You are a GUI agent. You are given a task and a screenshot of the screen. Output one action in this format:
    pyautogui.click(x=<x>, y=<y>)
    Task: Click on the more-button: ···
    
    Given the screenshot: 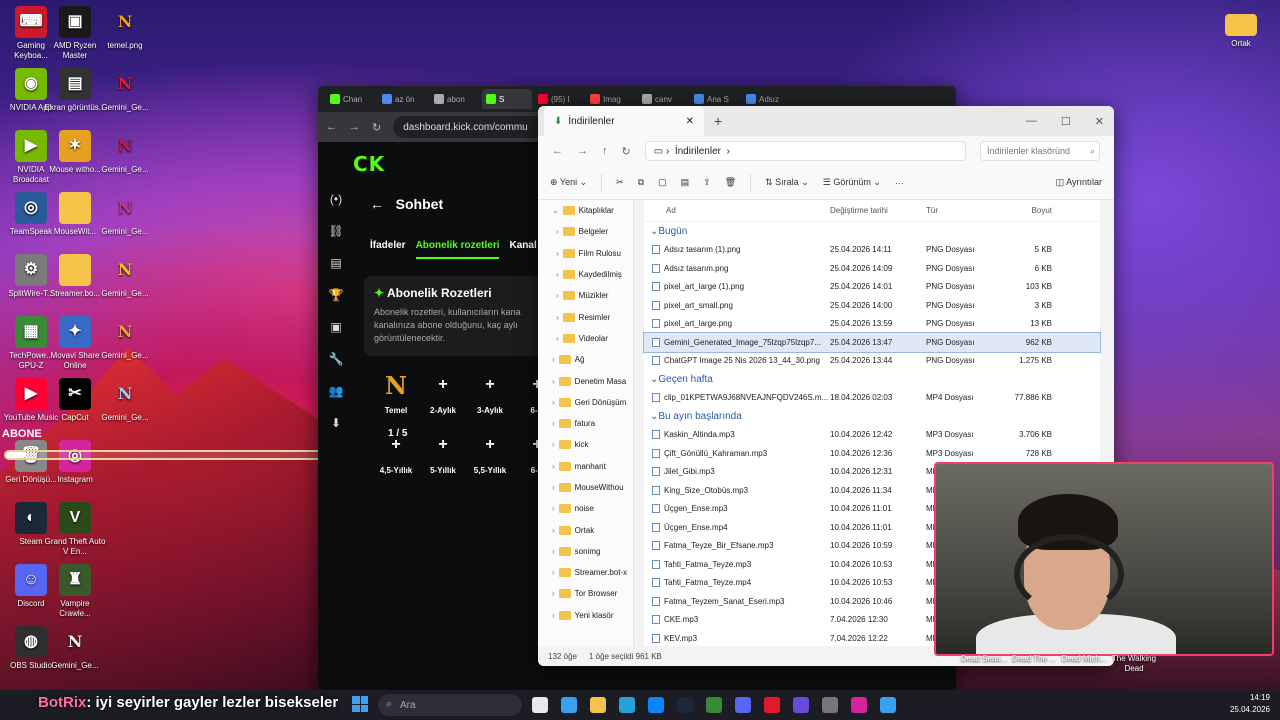 What is the action you would take?
    pyautogui.click(x=899, y=183)
    